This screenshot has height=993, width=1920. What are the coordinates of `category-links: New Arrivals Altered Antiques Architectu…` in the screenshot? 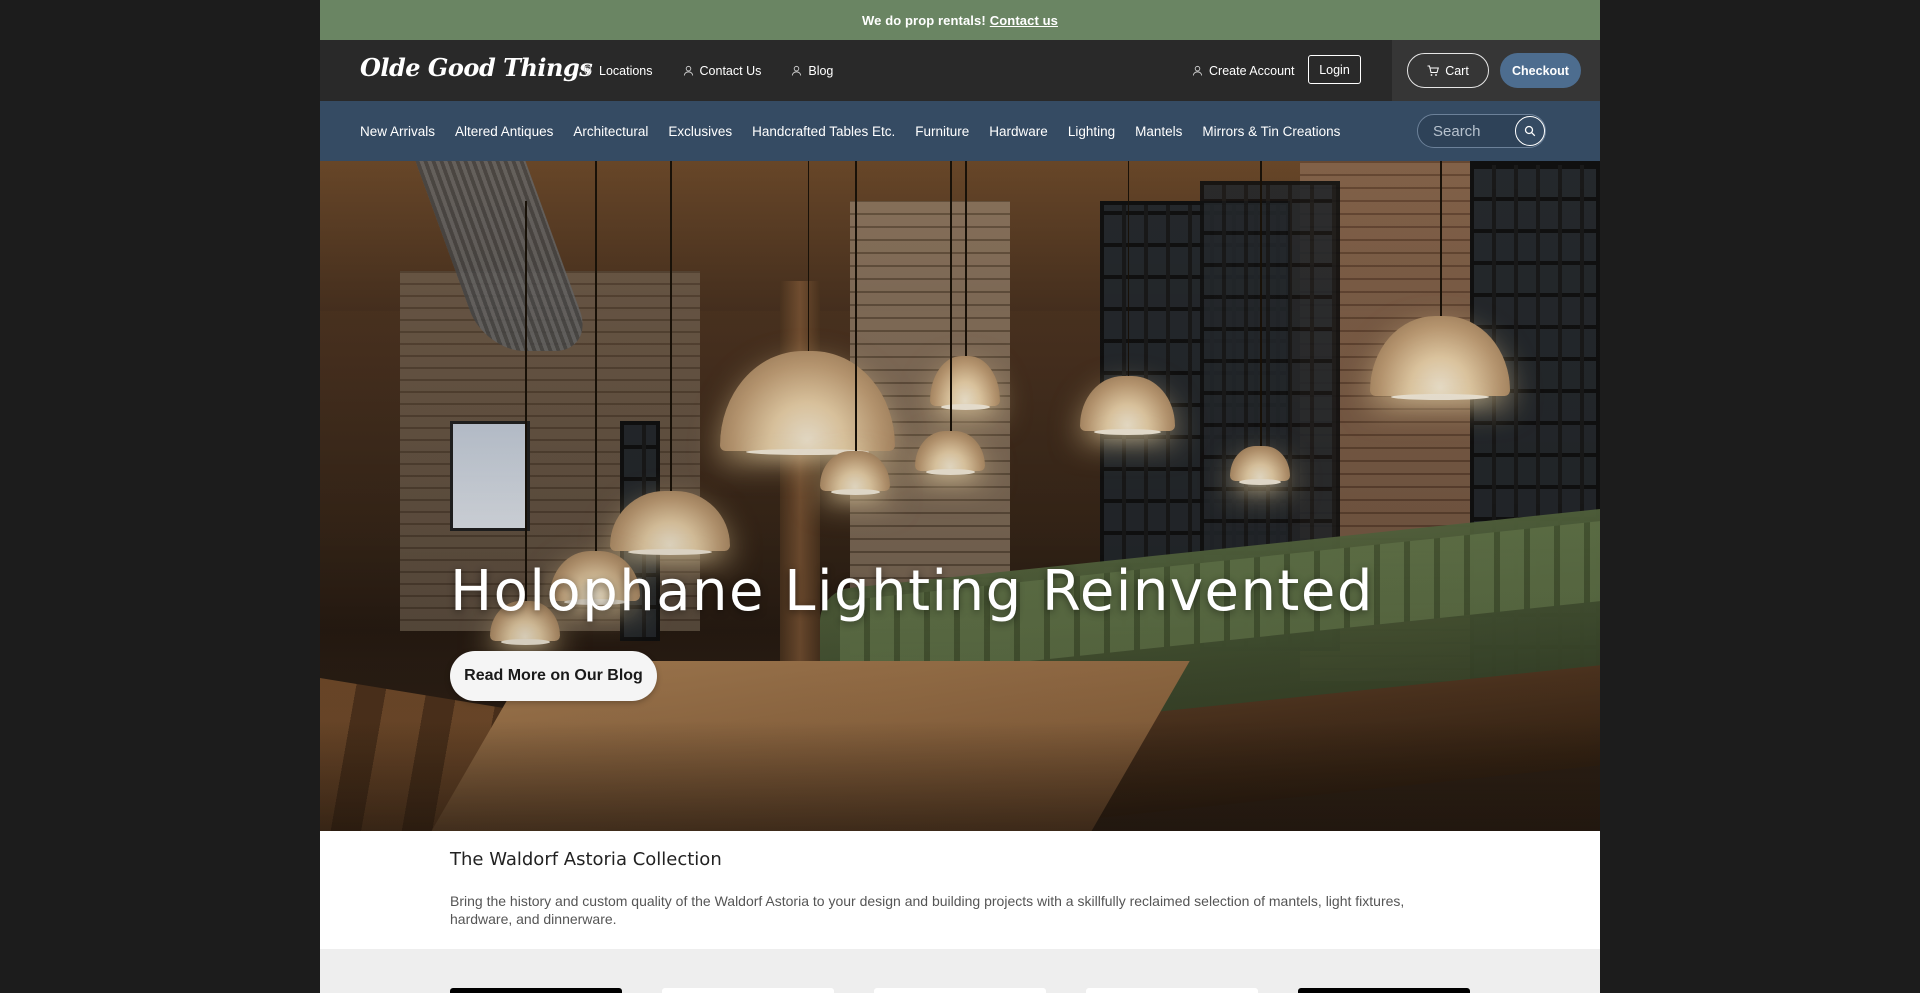 It's located at (850, 131).